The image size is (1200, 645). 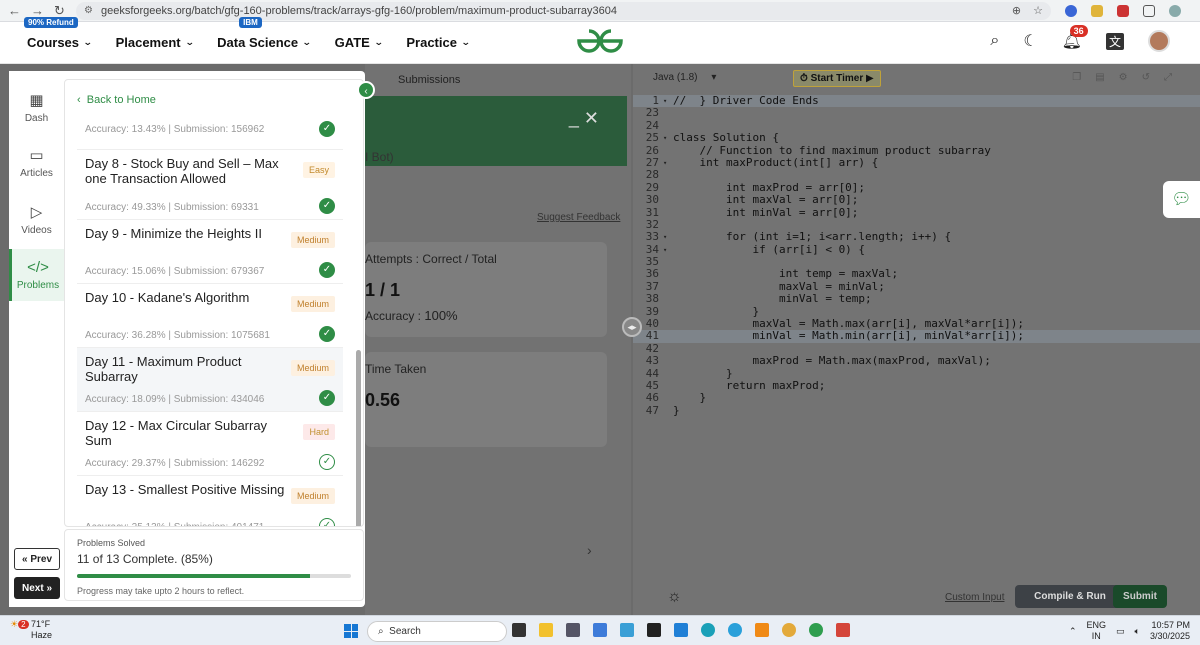 I want to click on notification-bell-icon: 🔔︎ 36, so click(x=1075, y=38).